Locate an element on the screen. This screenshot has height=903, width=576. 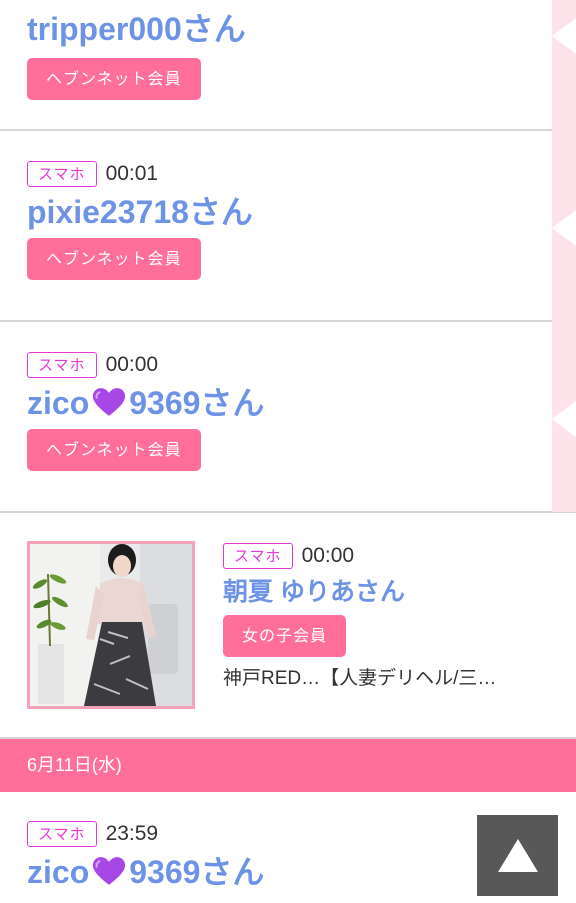
entry-meta: スマホ 23:59 is located at coordinates (145, 834).